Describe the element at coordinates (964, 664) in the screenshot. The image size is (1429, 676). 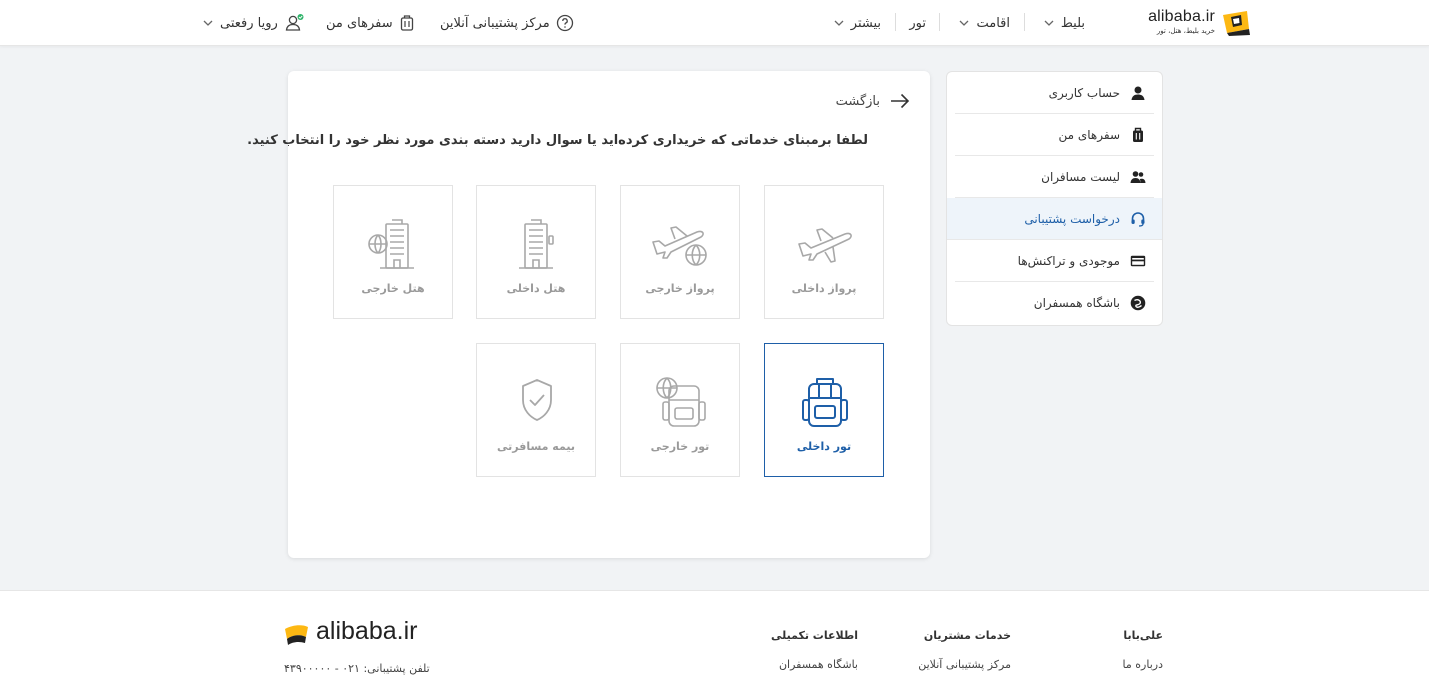
I see `footer-link-support-center: مرکز پشتیبانی آنلاین` at that location.